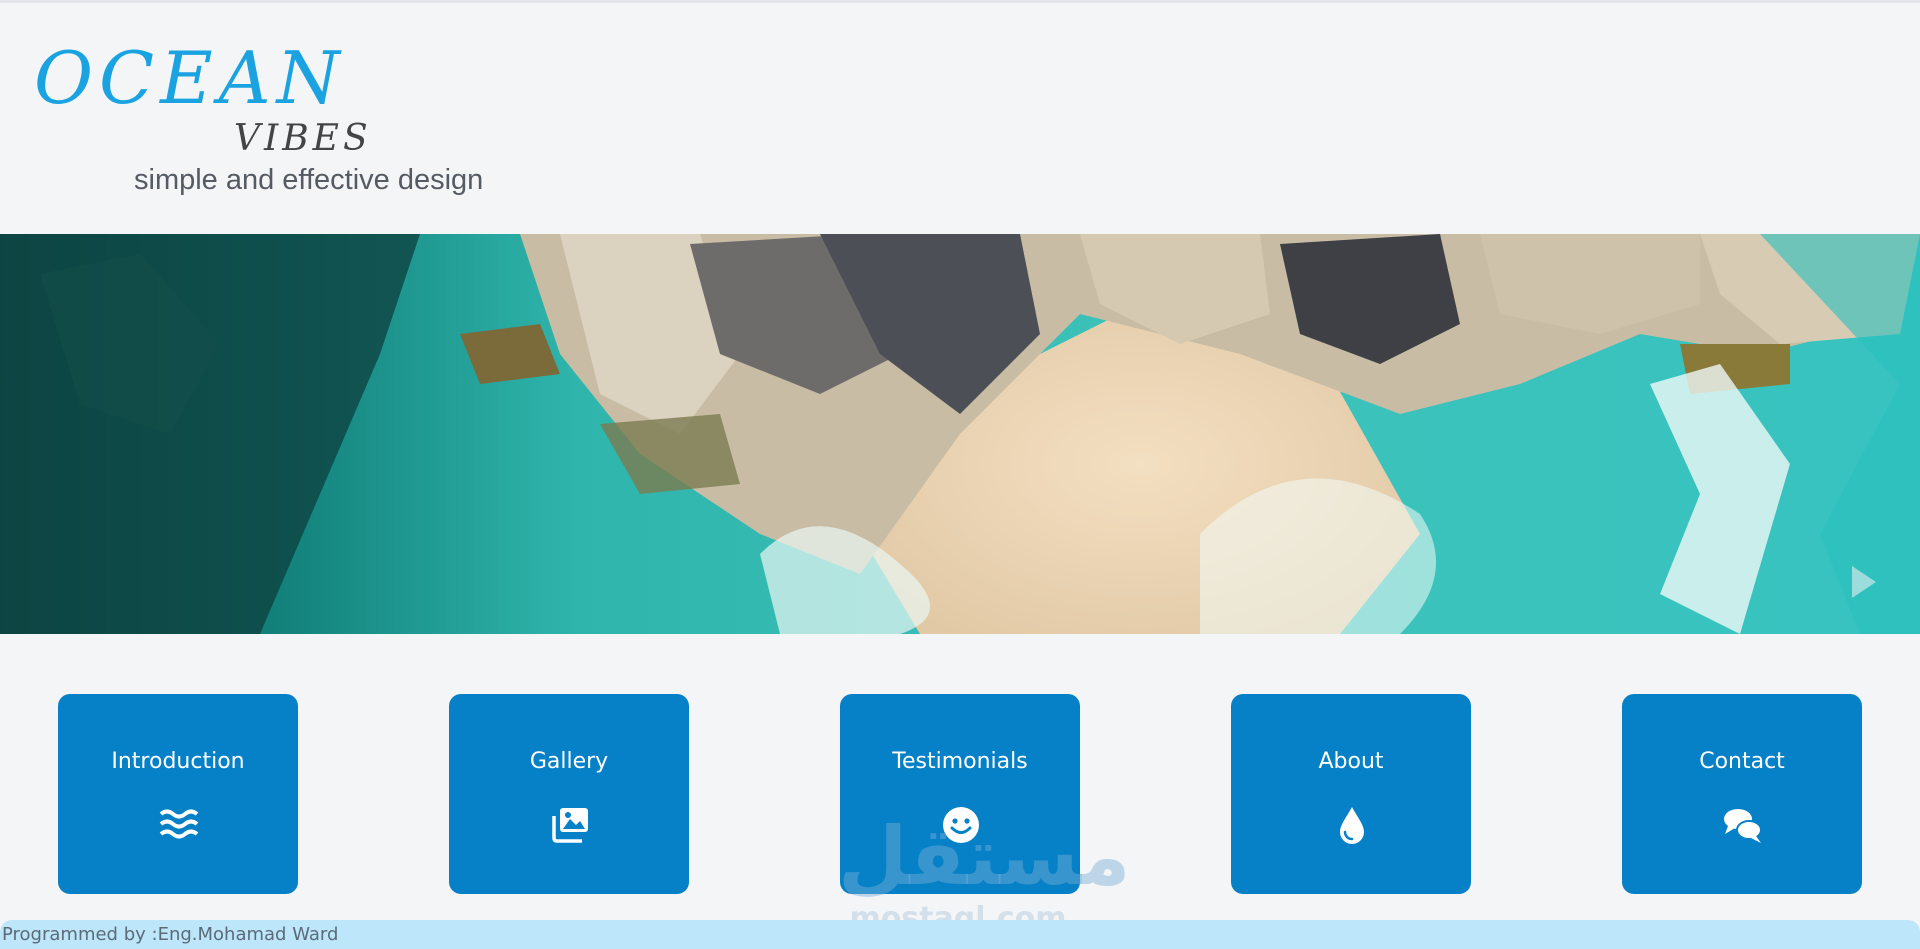  What do you see at coordinates (190, 78) in the screenshot?
I see `logo-title: OCEAN` at bounding box center [190, 78].